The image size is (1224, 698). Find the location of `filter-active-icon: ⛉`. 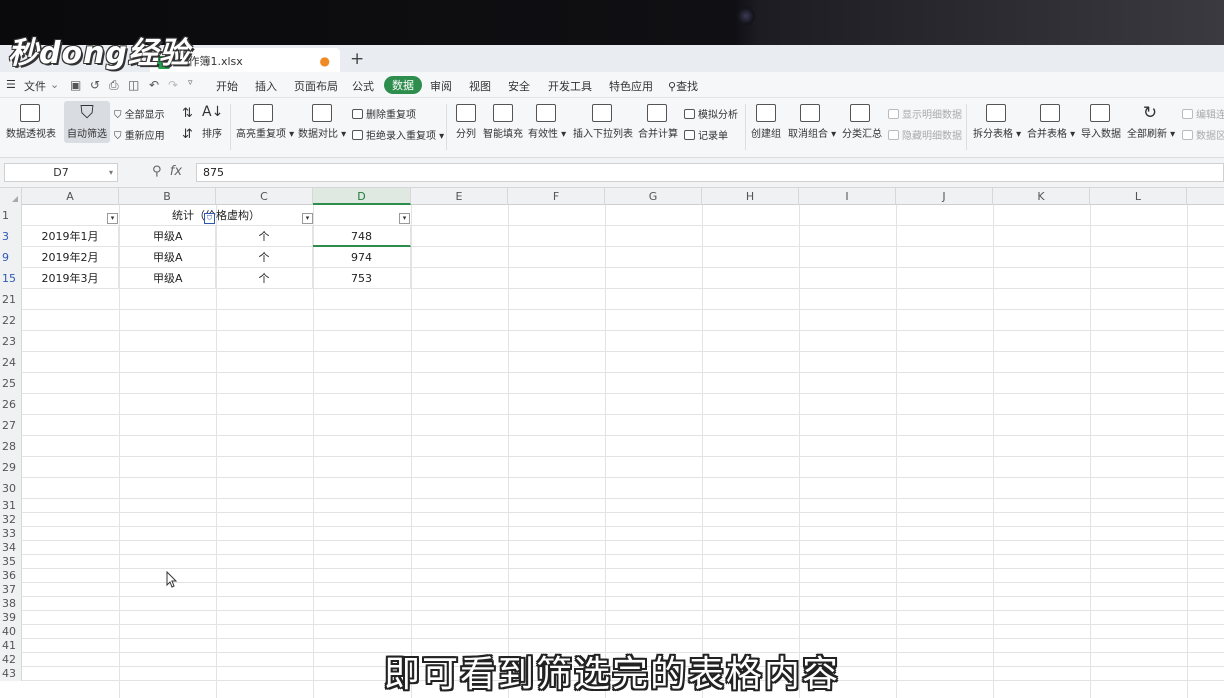

filter-active-icon: ⛉ is located at coordinates (209, 218).